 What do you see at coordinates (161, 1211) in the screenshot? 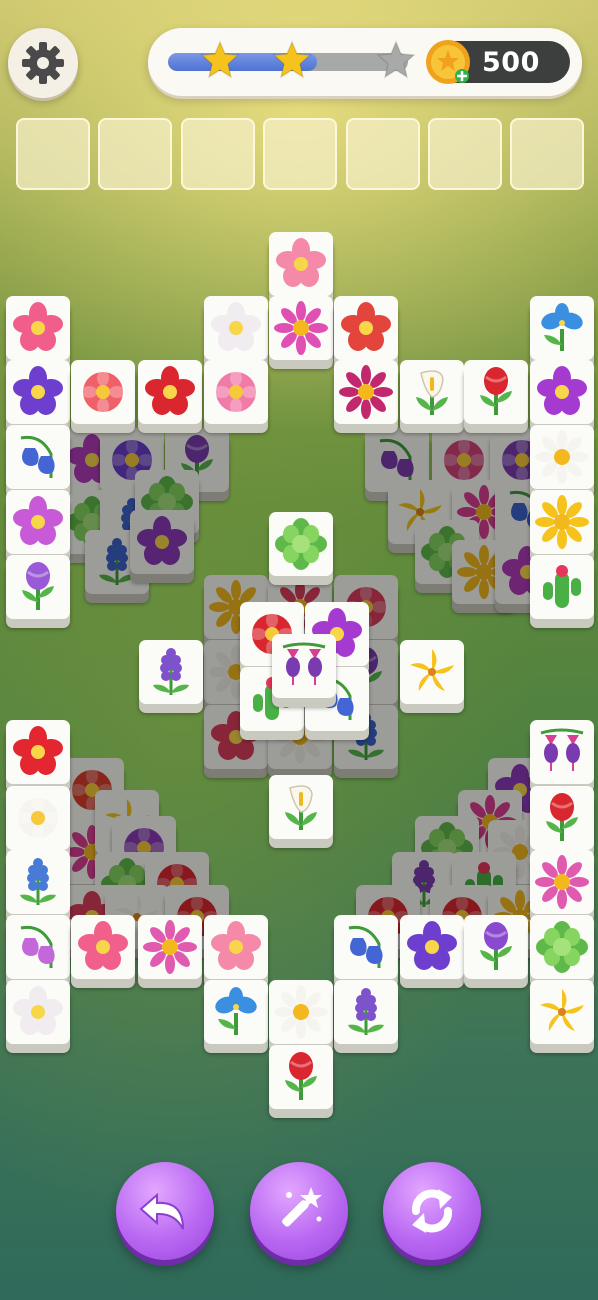
I see `undo-arrow-icon` at bounding box center [161, 1211].